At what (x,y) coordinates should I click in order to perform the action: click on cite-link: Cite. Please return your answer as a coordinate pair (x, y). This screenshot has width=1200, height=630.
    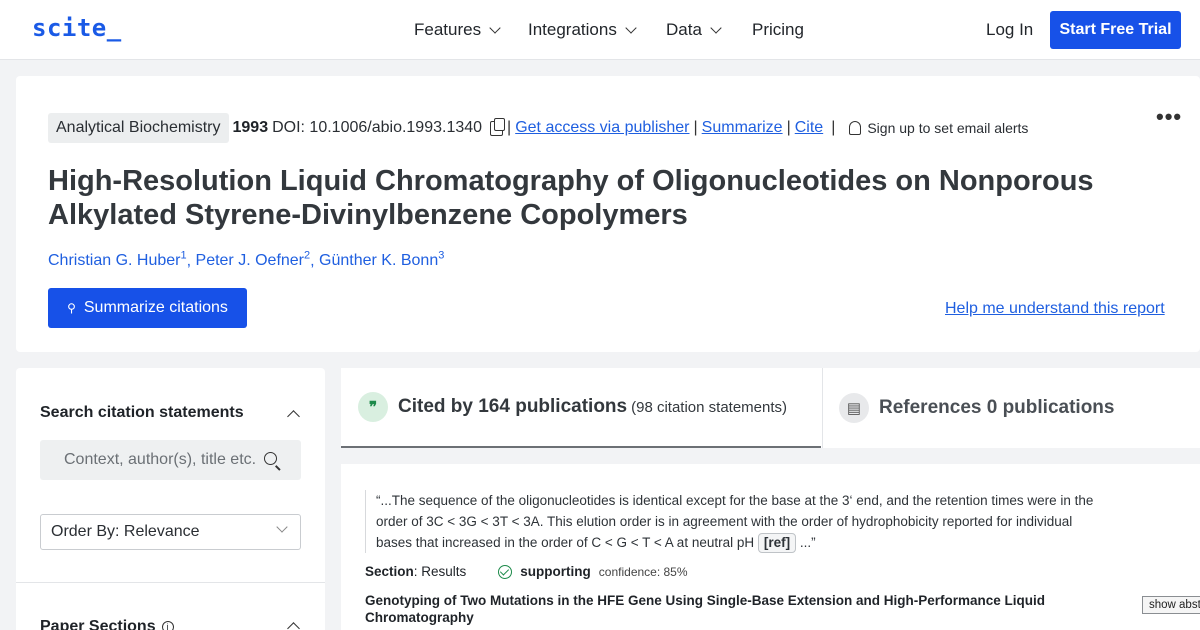
    Looking at the image, I should click on (809, 128).